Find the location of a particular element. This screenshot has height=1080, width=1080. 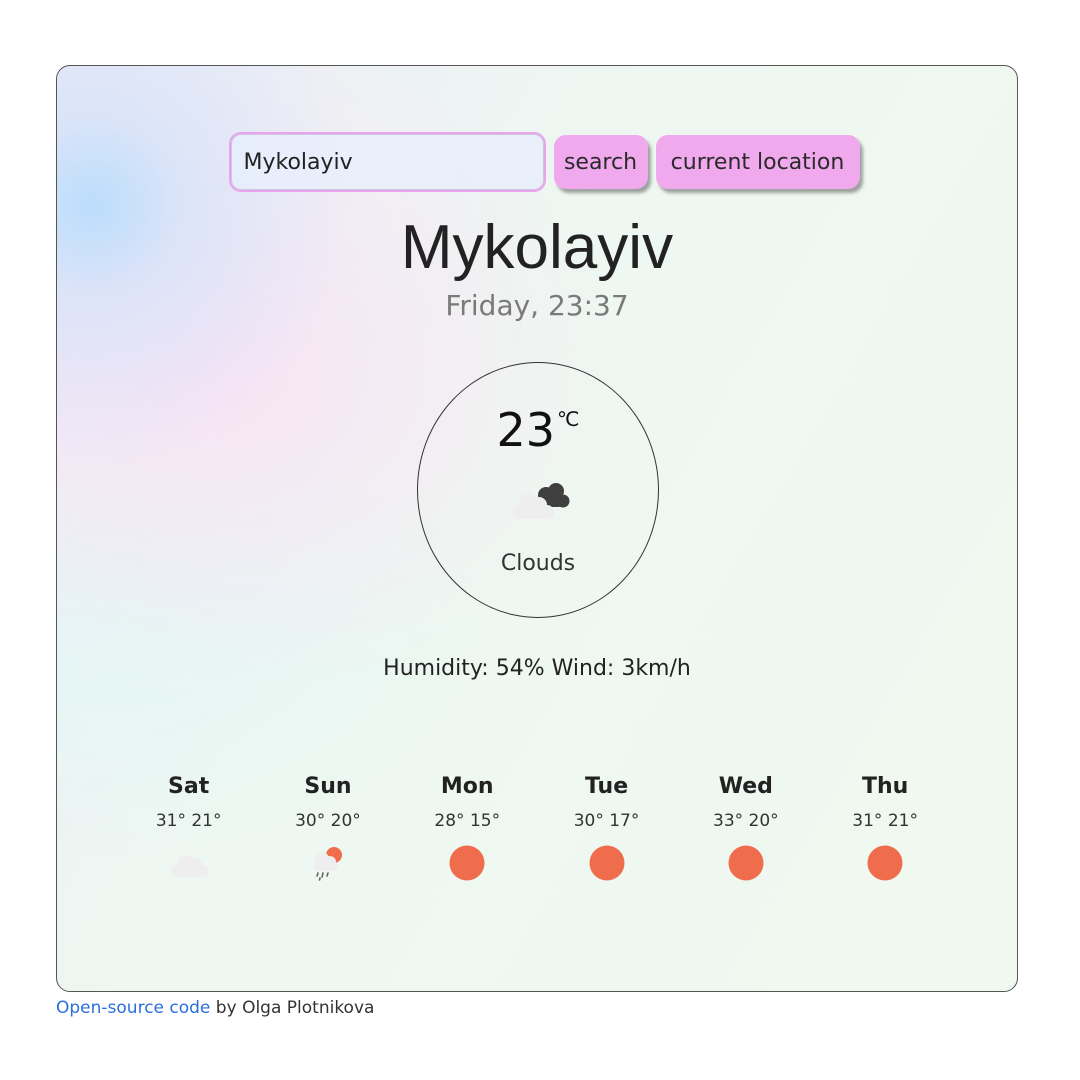

forecast-day-name: Thu is located at coordinates (885, 786).